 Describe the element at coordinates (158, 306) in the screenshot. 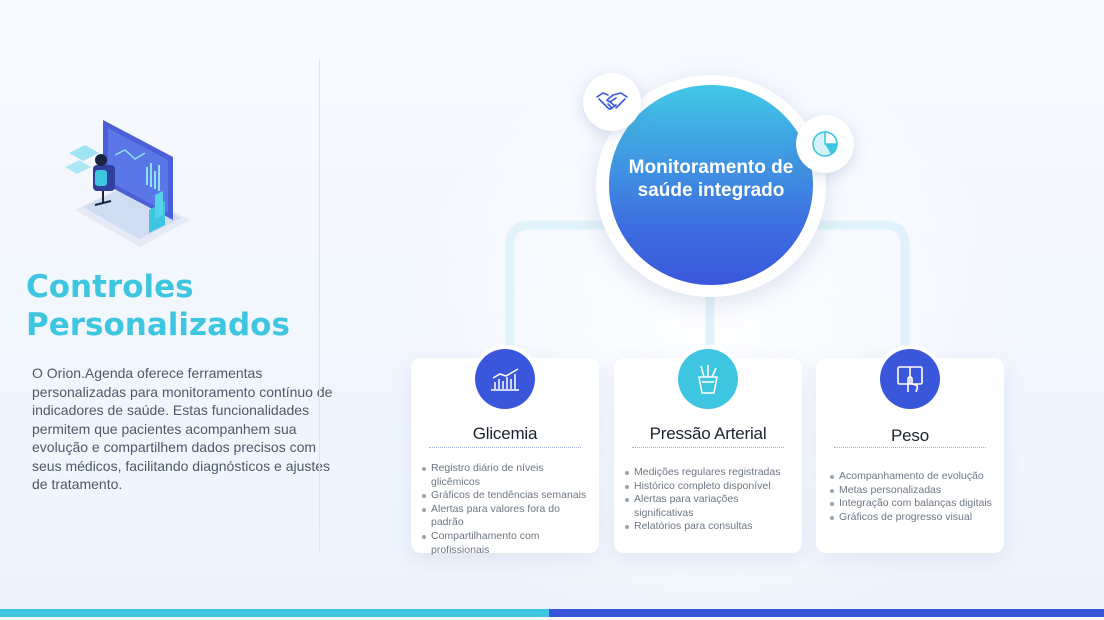

I see `page-heading: Controles Personalizados` at that location.